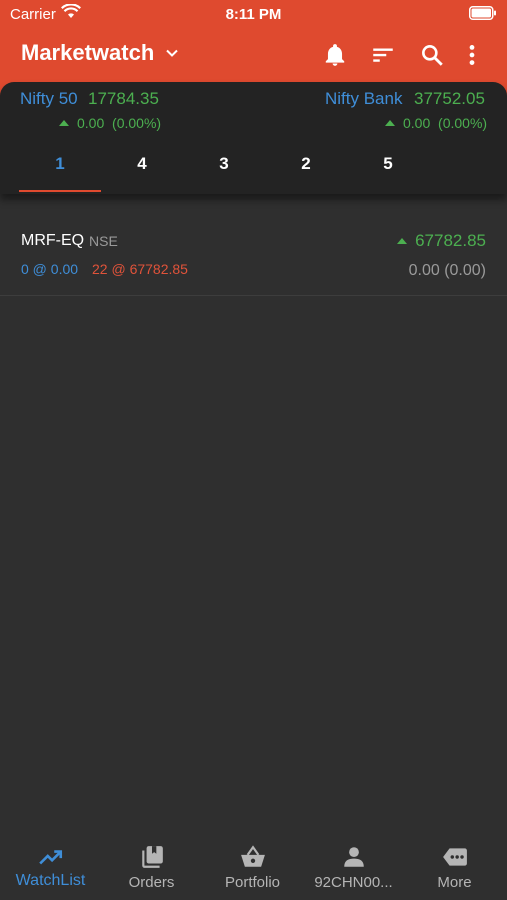  I want to click on chevron-down-icon, so click(172, 53).